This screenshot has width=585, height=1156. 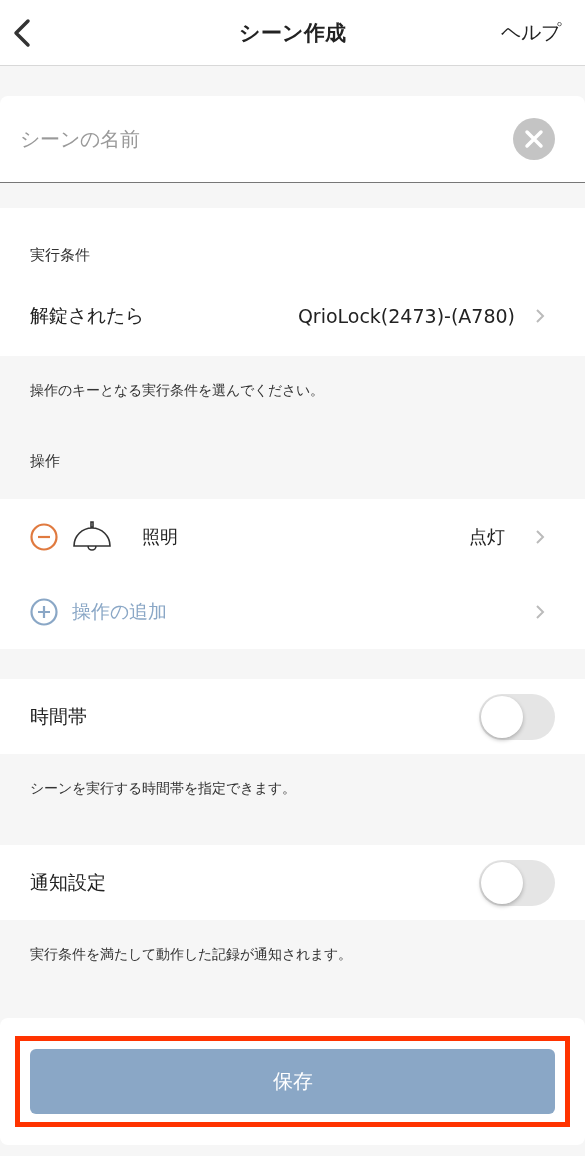 I want to click on setting-note: シーンを実行する時間帯を指定できます。, so click(x=163, y=788).